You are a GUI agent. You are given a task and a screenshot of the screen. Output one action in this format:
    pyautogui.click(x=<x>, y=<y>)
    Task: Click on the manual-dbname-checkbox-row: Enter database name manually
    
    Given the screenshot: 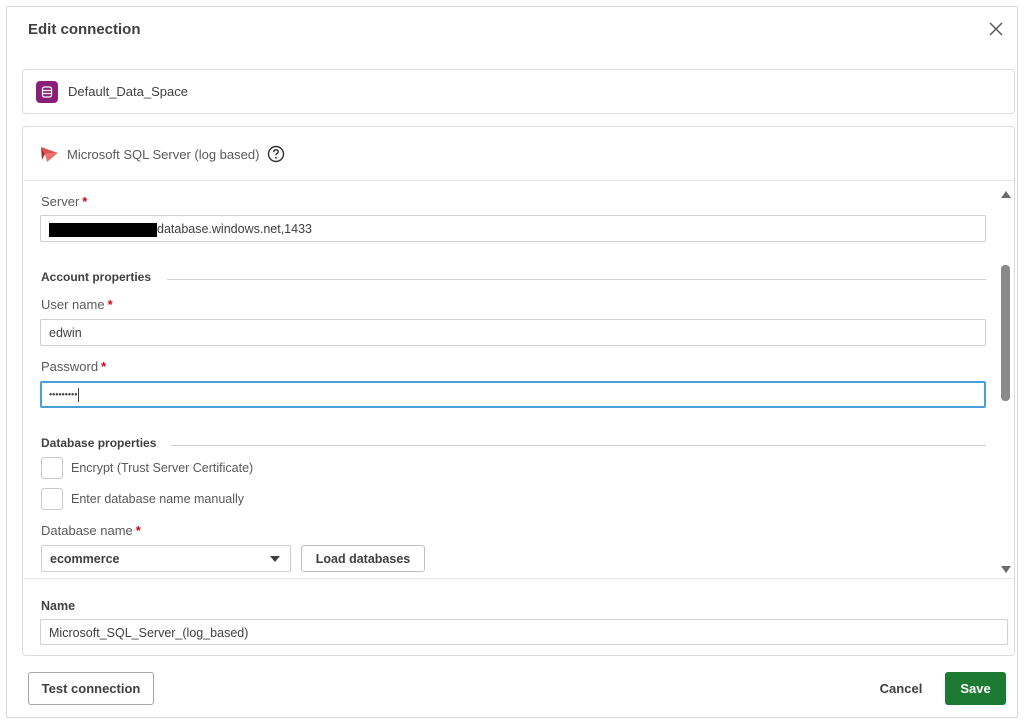 What is the action you would take?
    pyautogui.click(x=142, y=499)
    